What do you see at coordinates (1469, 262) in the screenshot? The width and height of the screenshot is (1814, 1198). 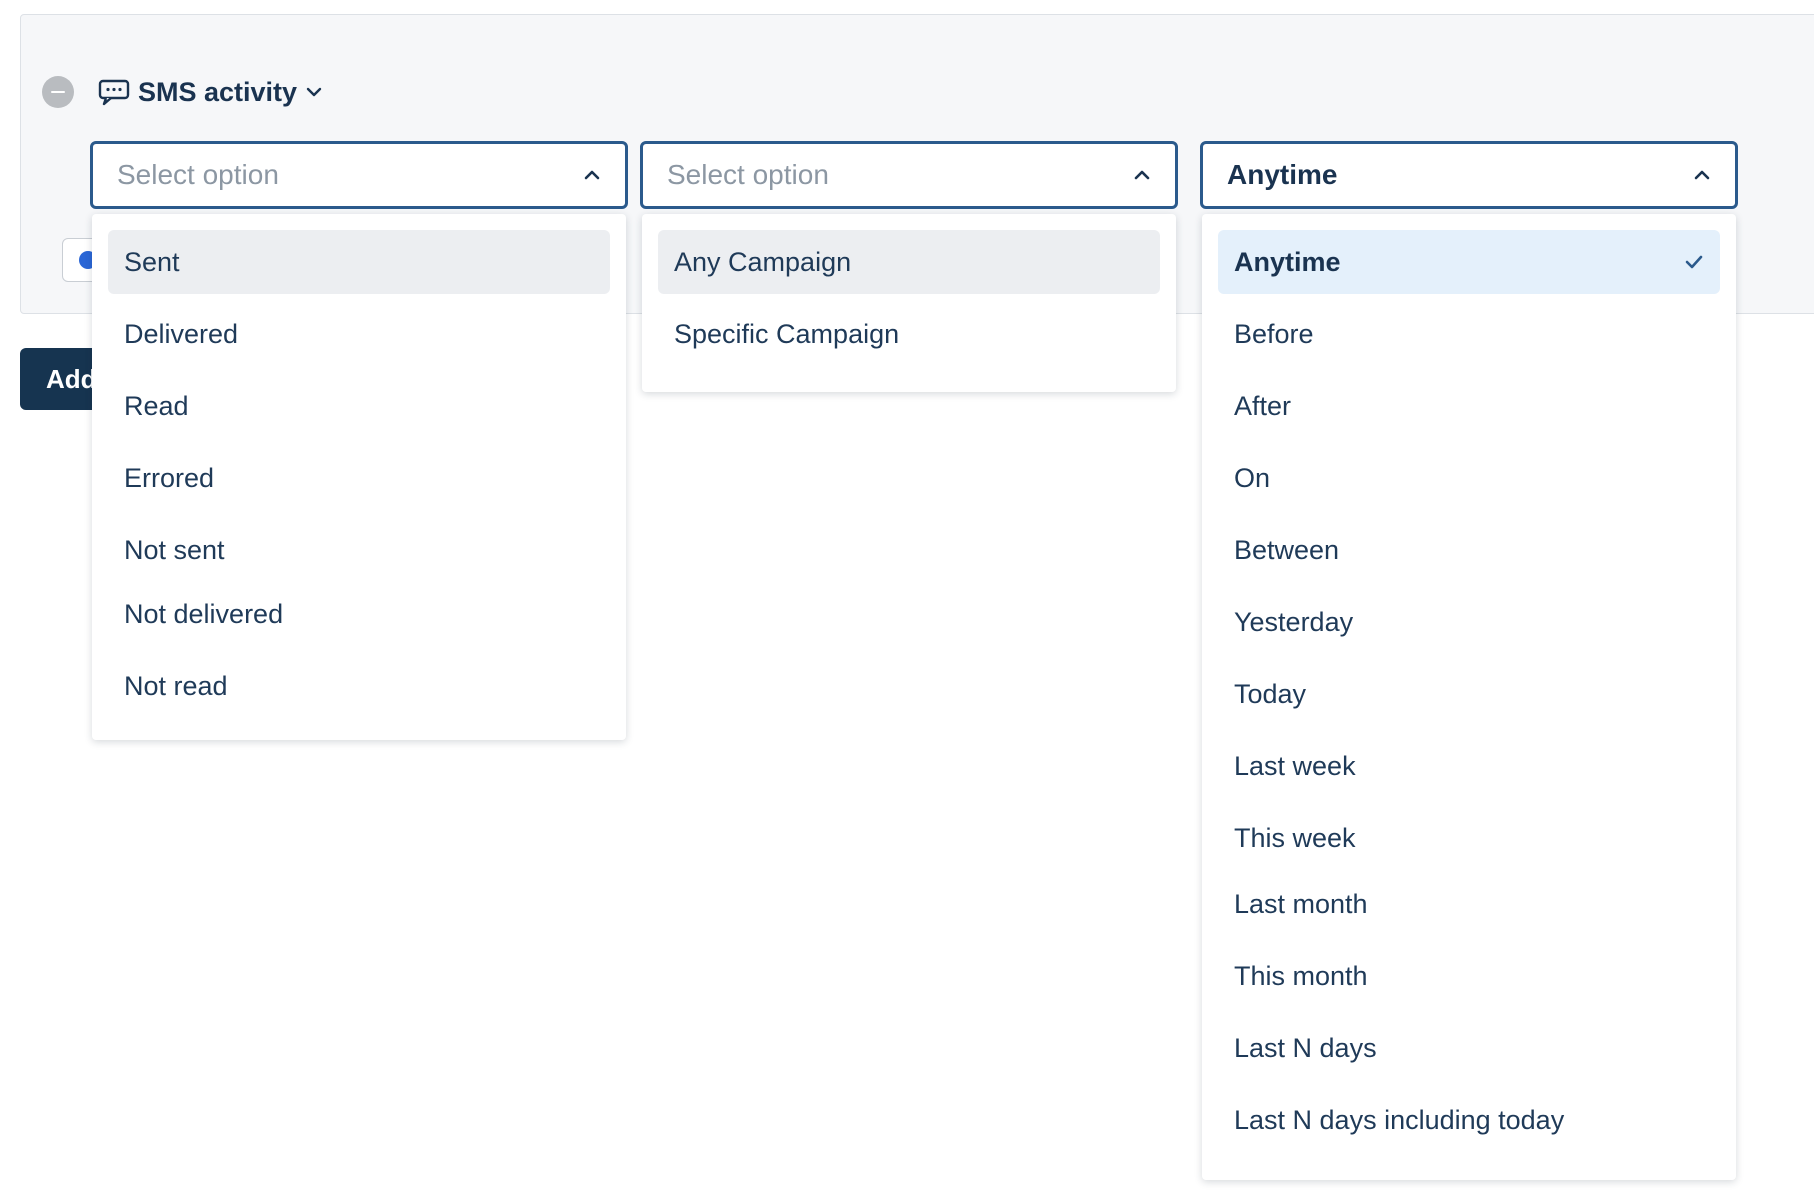 I see `option-anytime: Anytime` at bounding box center [1469, 262].